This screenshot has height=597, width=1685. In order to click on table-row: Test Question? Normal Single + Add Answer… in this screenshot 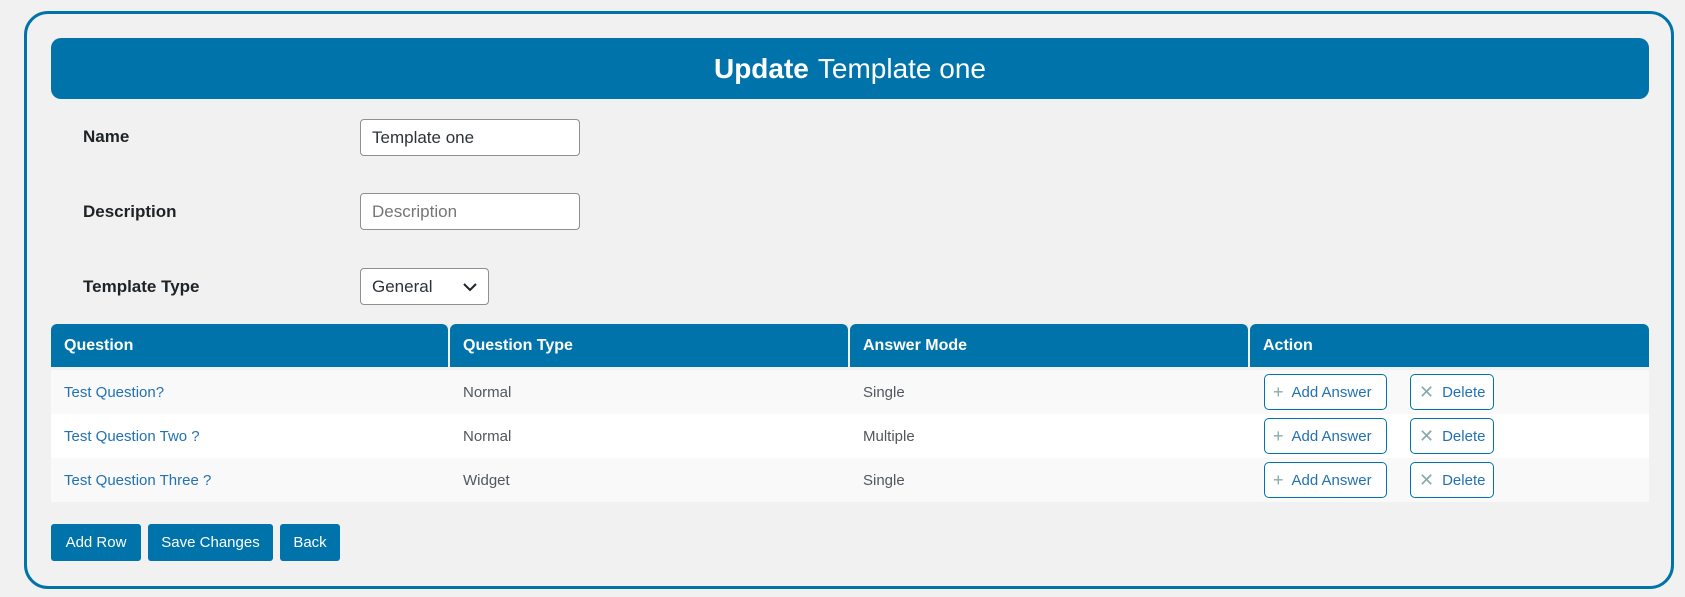, I will do `click(850, 392)`.